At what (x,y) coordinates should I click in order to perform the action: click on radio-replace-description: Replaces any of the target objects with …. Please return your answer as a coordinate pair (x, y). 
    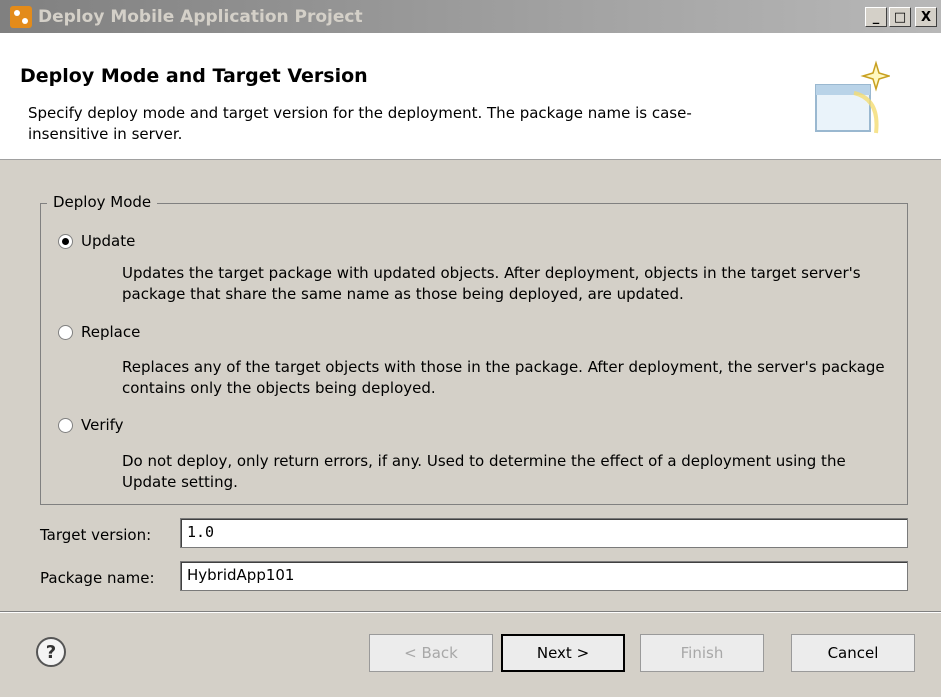
    Looking at the image, I should click on (503, 377).